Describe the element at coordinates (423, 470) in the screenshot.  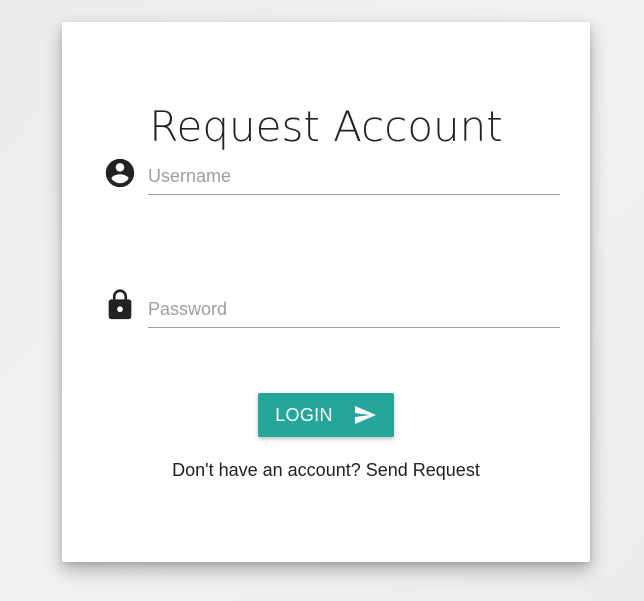
I see `send-request-link: Send Request` at that location.